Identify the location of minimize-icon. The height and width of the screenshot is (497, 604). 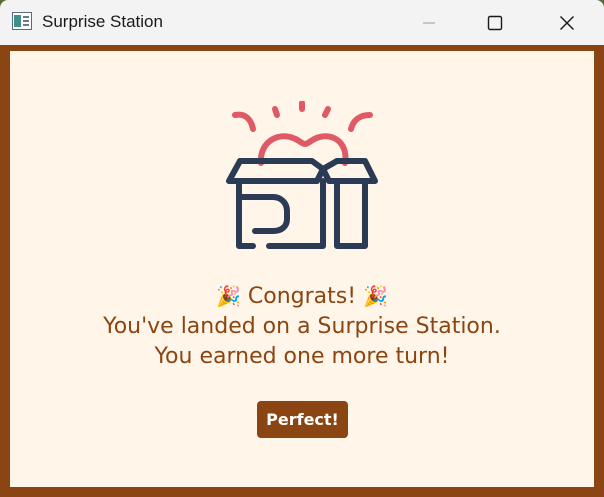
(429, 22).